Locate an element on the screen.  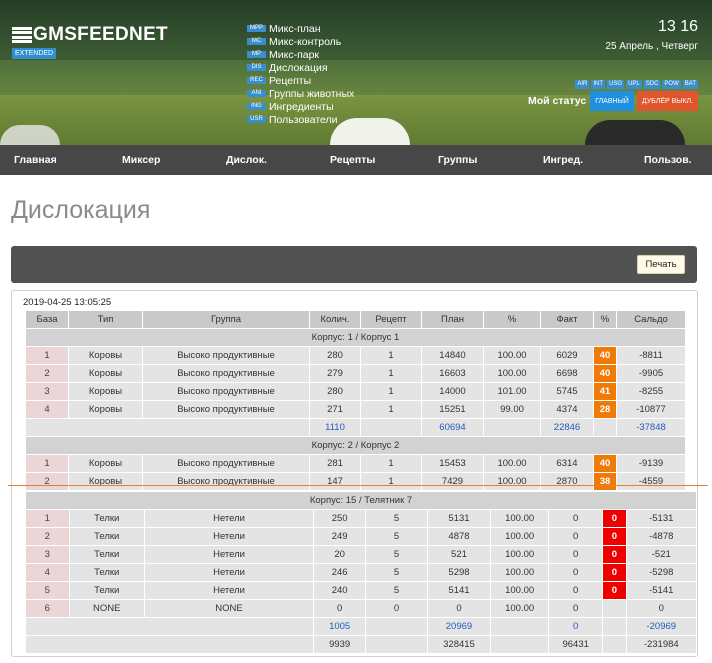
total-balance: -231984 is located at coordinates (661, 644).